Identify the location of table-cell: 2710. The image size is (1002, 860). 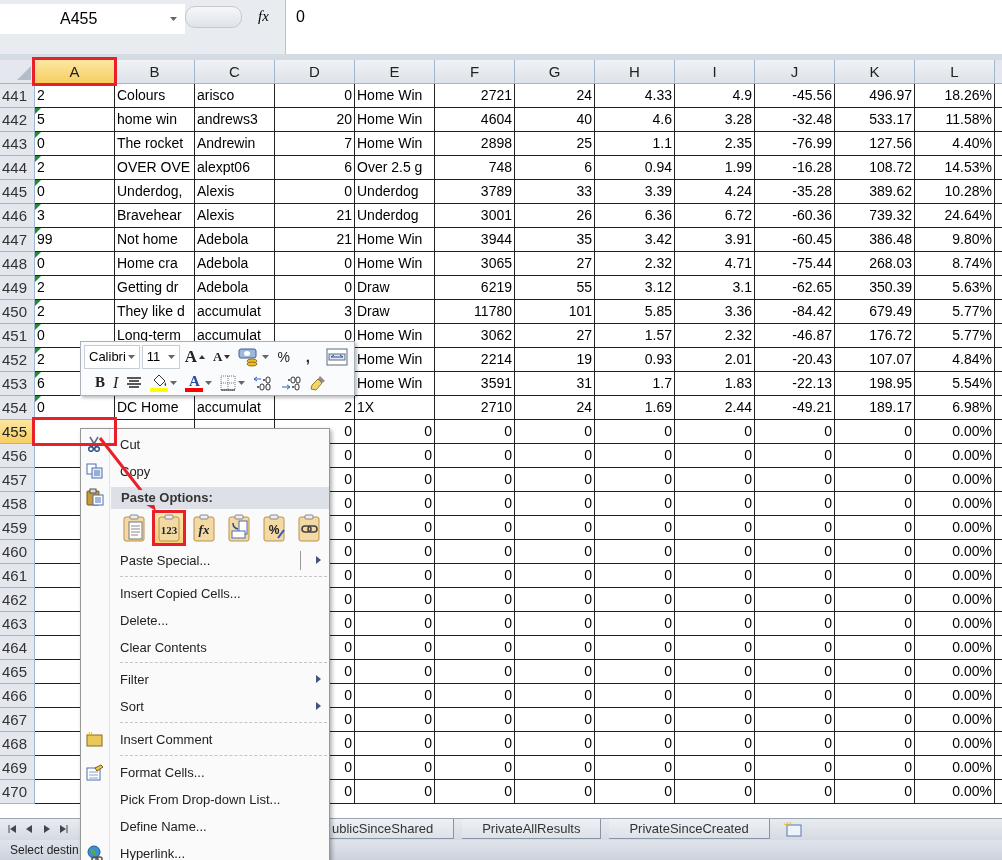
(475, 408).